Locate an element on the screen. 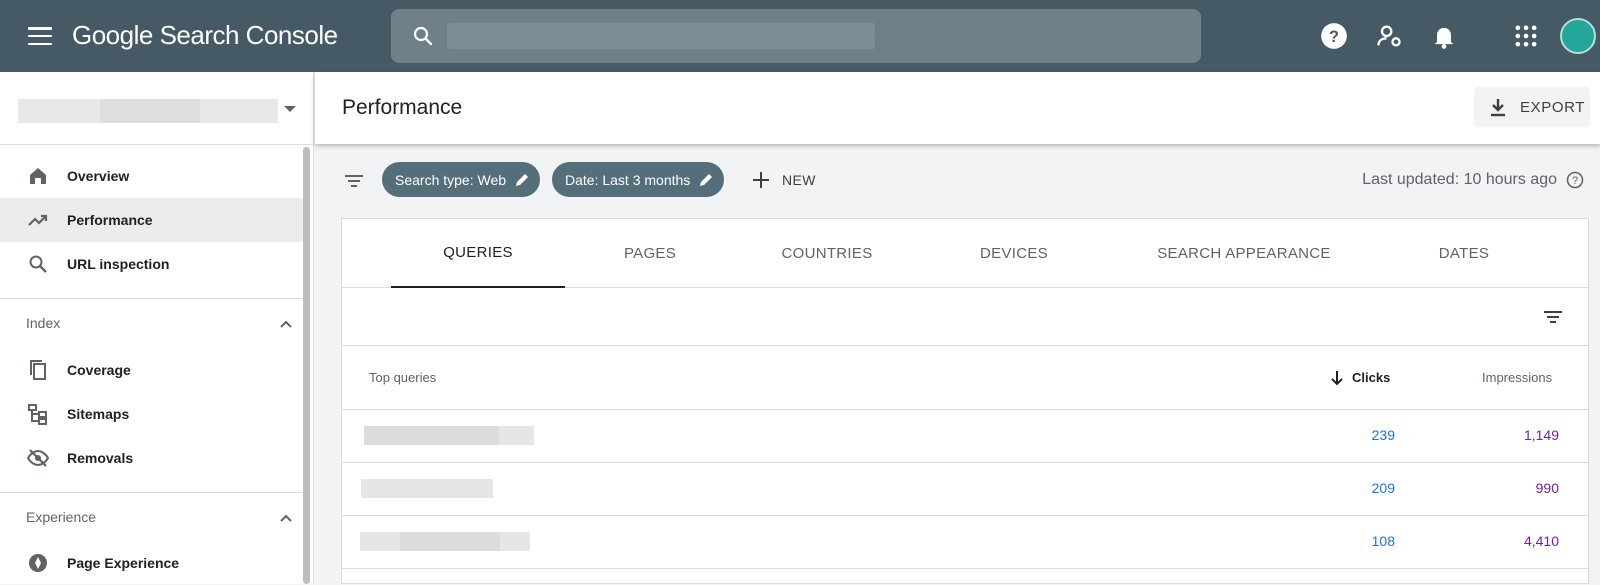  top-app-bar: Google Search Console ? is located at coordinates (800, 36).